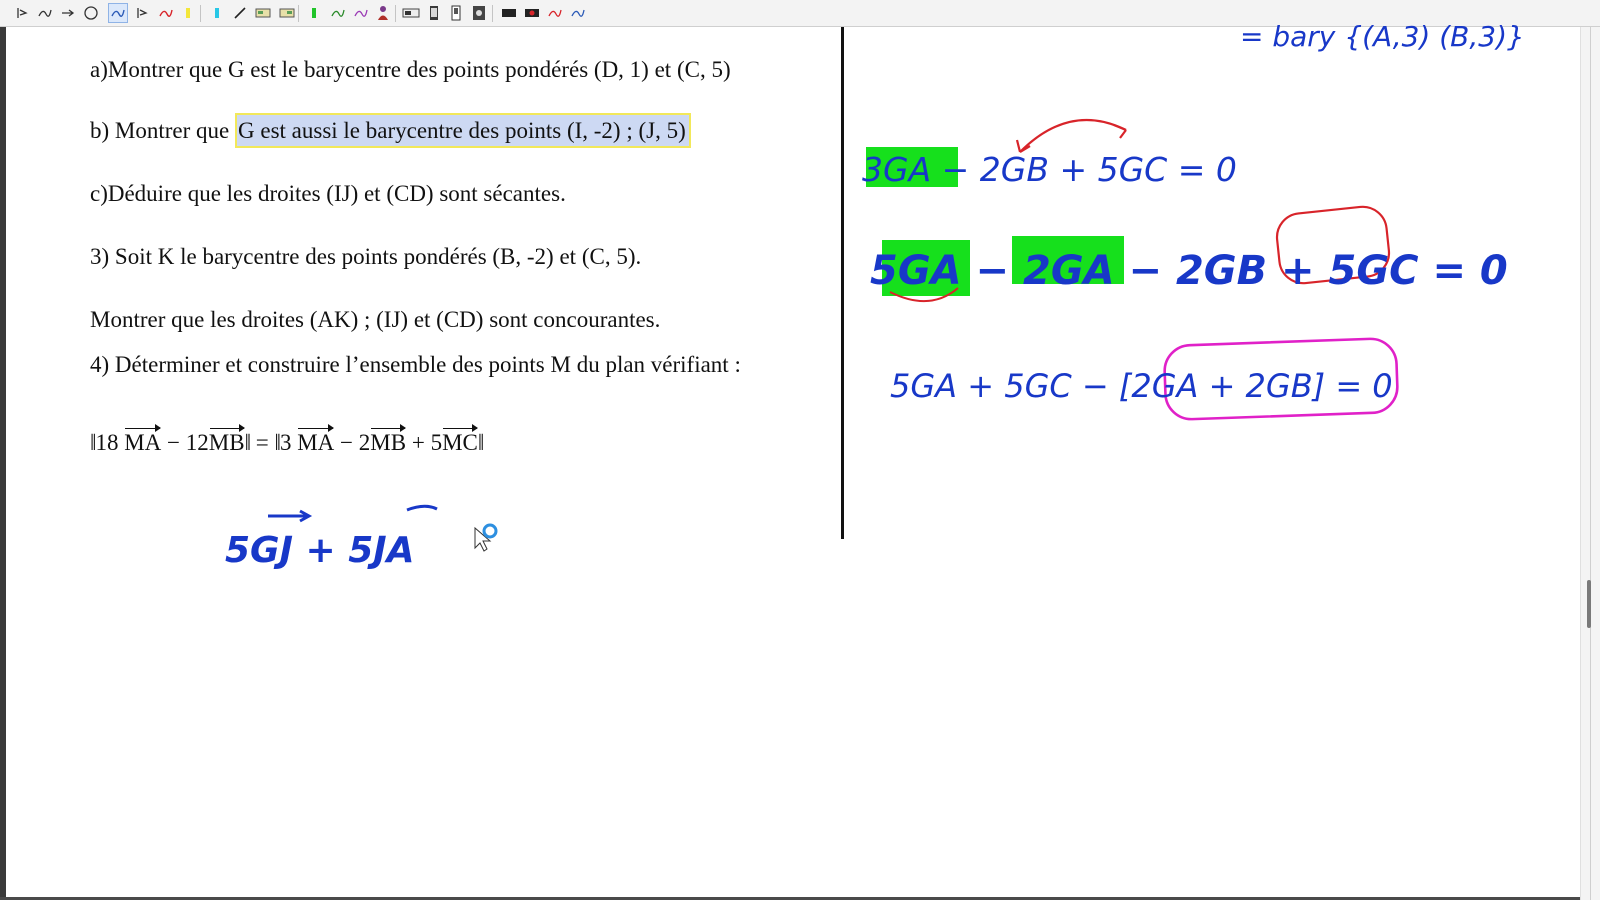  I want to click on svg-text: 5GA − 2GA − 2GB + 5GC = 0, so click(1189, 271).